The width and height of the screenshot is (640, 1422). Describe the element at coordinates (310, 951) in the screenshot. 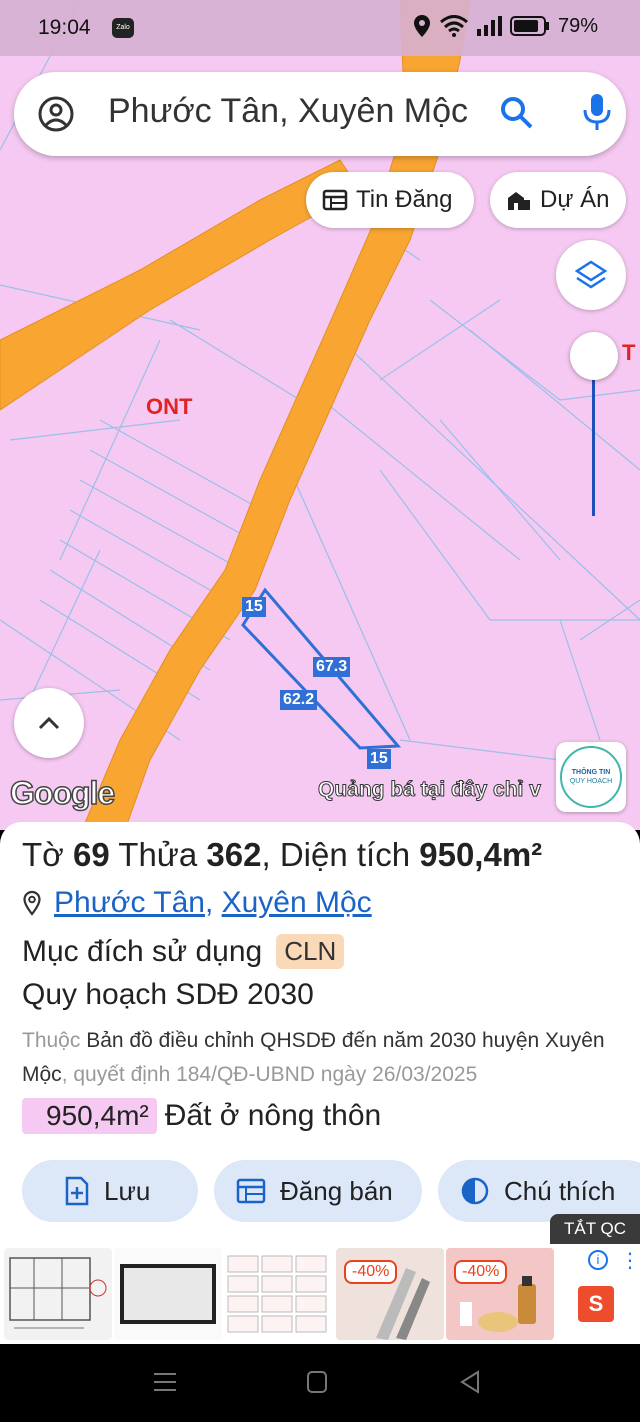

I see `purpose-code-badge: CLN` at that location.